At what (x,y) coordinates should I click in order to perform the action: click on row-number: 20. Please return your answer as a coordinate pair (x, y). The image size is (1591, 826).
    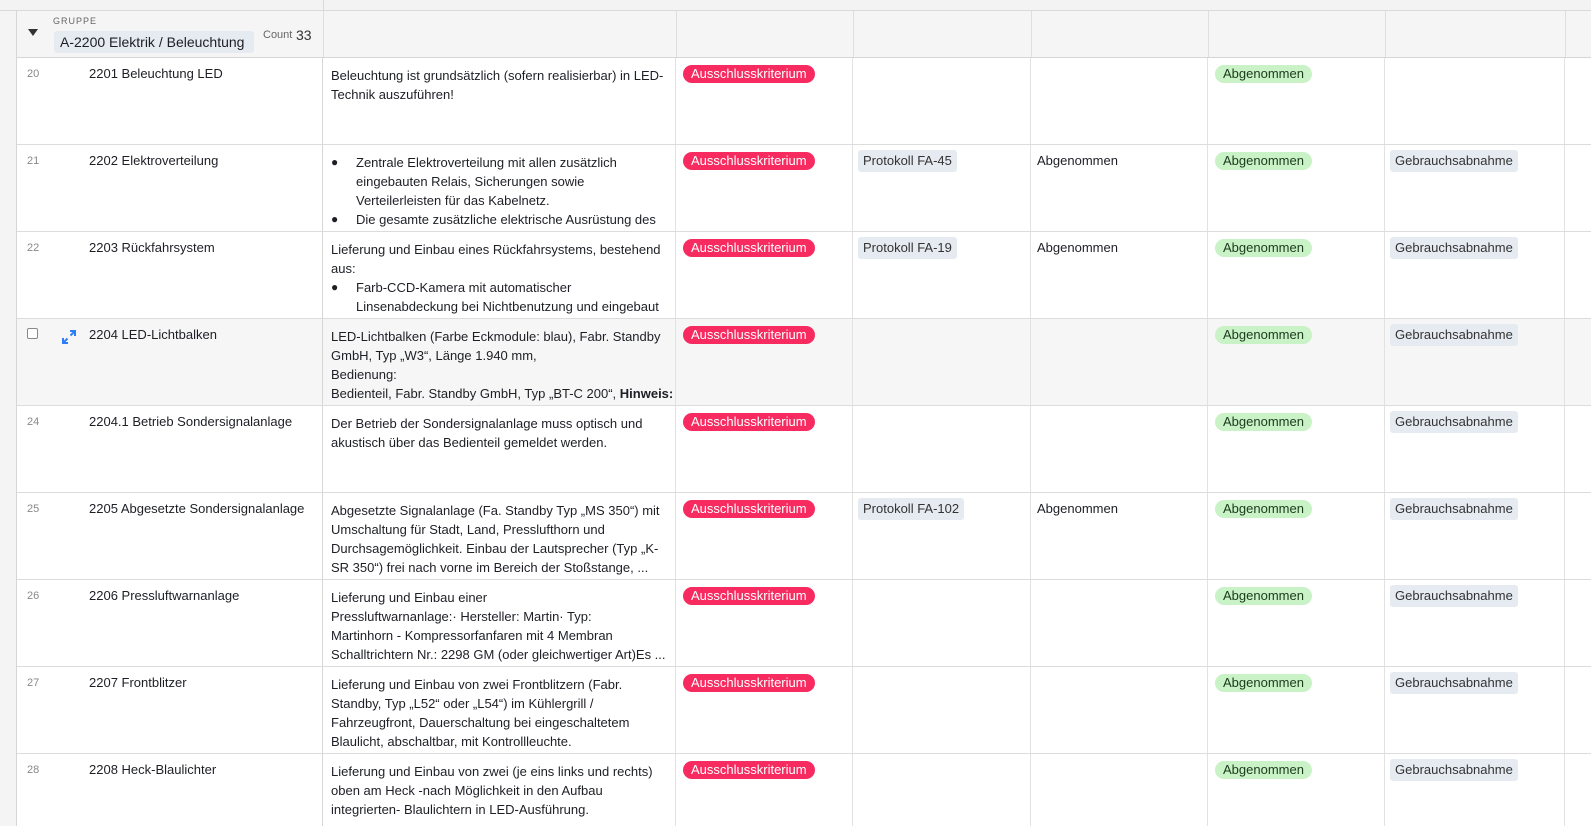
    Looking at the image, I should click on (33, 74).